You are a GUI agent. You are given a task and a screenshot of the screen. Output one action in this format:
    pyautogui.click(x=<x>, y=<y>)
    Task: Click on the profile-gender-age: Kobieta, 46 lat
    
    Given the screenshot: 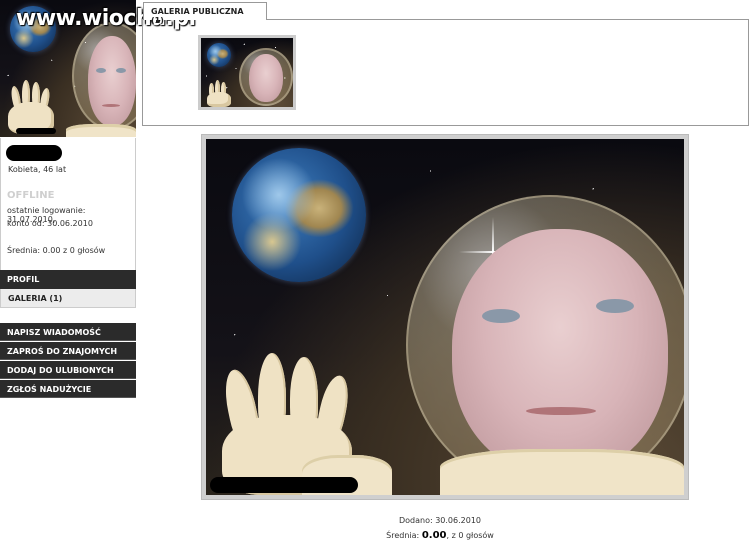 What is the action you would take?
    pyautogui.click(x=37, y=169)
    